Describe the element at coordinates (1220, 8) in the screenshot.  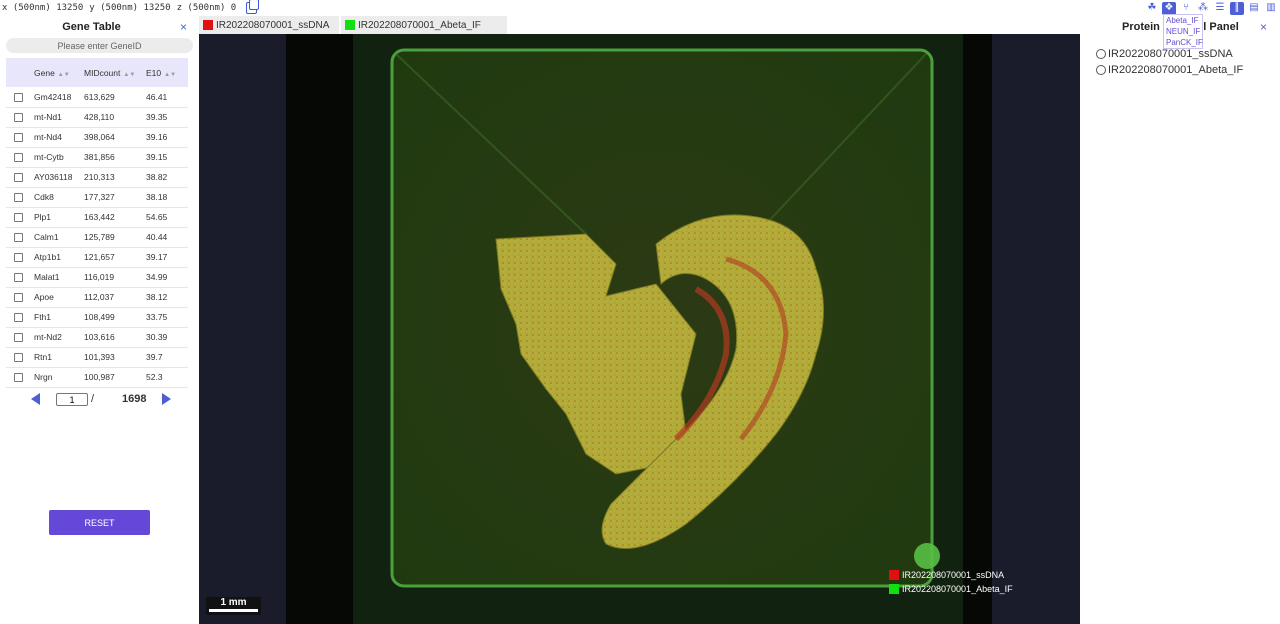
I see `sliders-icon: ☰` at that location.